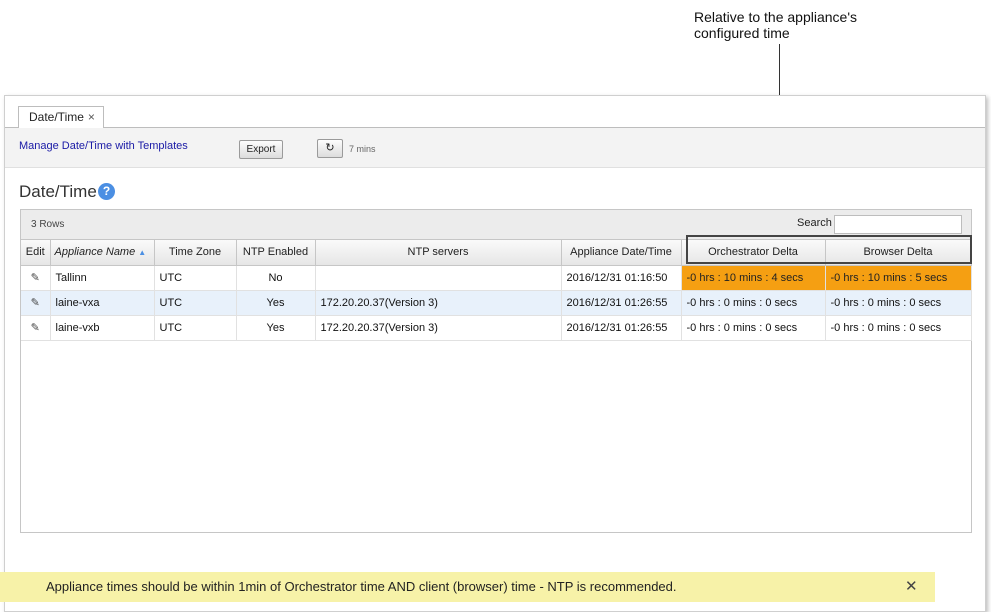  What do you see at coordinates (261, 149) in the screenshot?
I see `export-button: Export` at bounding box center [261, 149].